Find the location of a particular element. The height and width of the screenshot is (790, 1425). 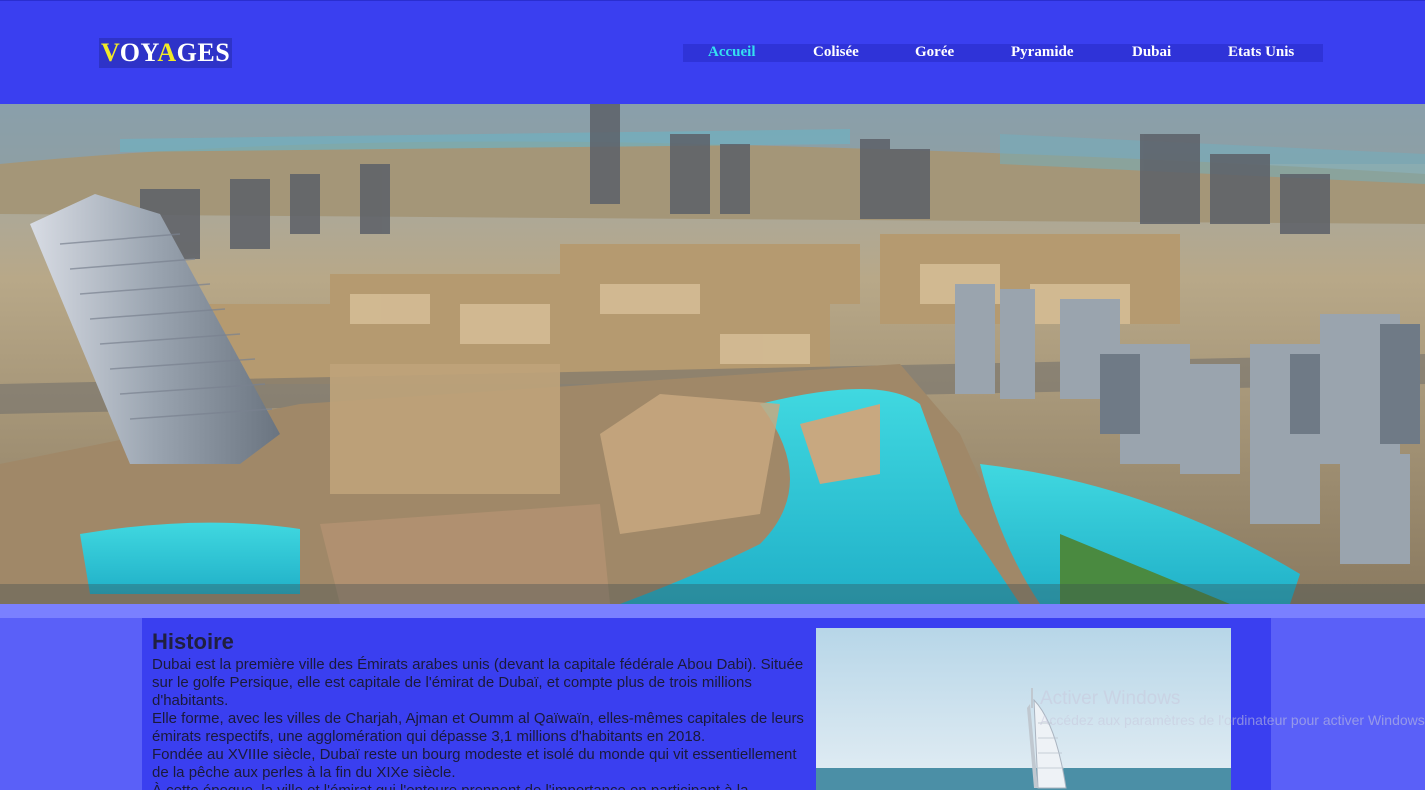

section-title: Histoire is located at coordinates (193, 641).